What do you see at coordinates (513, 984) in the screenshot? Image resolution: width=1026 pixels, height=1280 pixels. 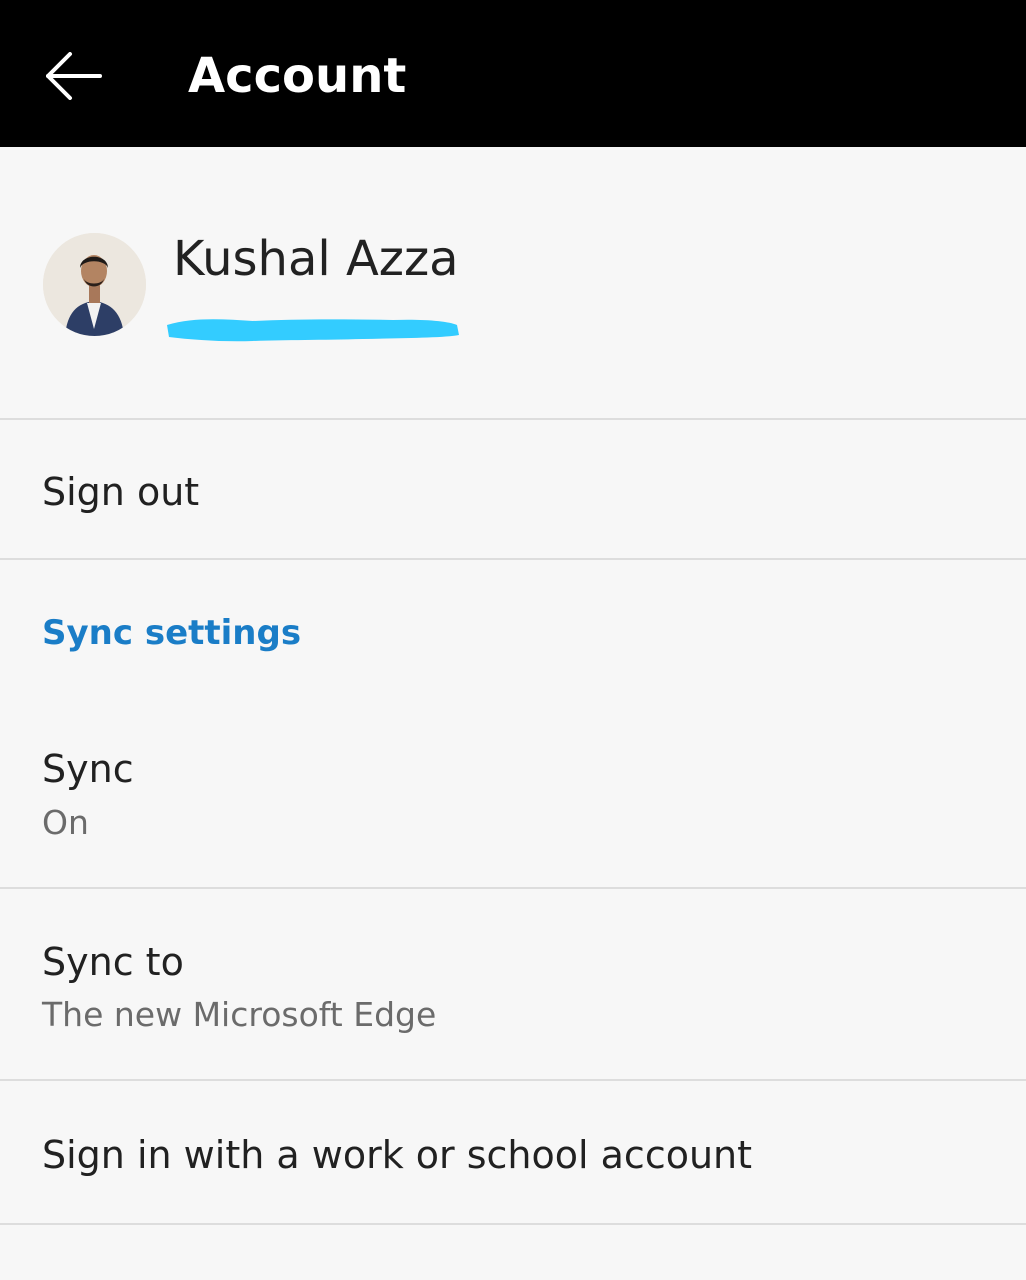 I see `sync-to-item: Sync to The new Microsoft Edge` at bounding box center [513, 984].